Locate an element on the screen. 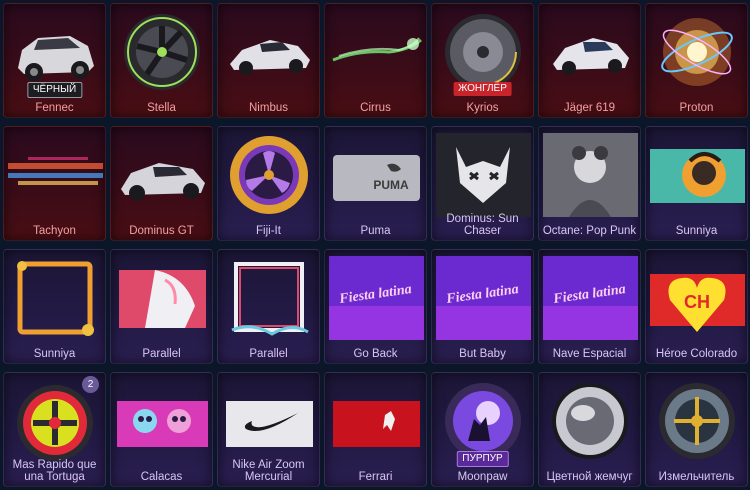 The width and height of the screenshot is (750, 490). item-tile-sunniya-border: Sunniya is located at coordinates (54, 306).